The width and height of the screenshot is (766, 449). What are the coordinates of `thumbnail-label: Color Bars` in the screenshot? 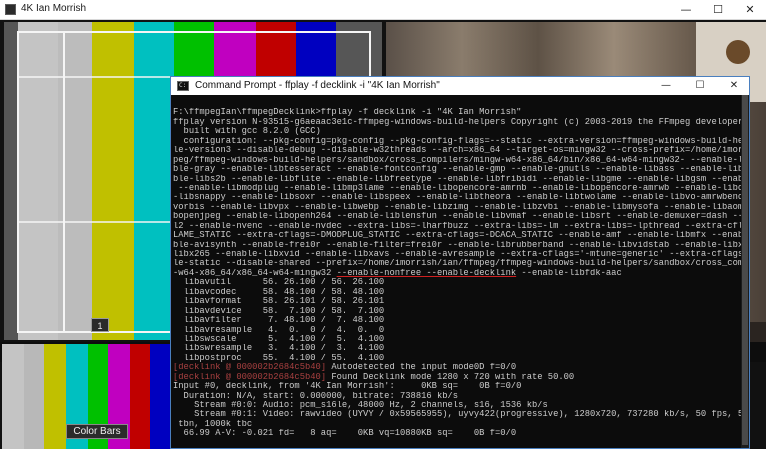 It's located at (97, 431).